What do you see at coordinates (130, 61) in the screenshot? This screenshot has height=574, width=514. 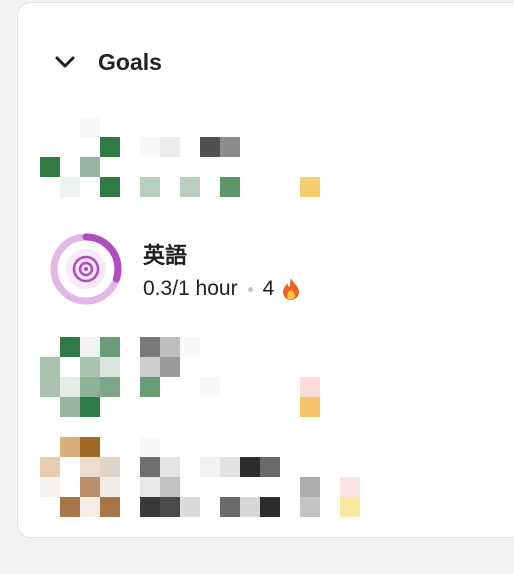 I see `section-title: Goals` at bounding box center [130, 61].